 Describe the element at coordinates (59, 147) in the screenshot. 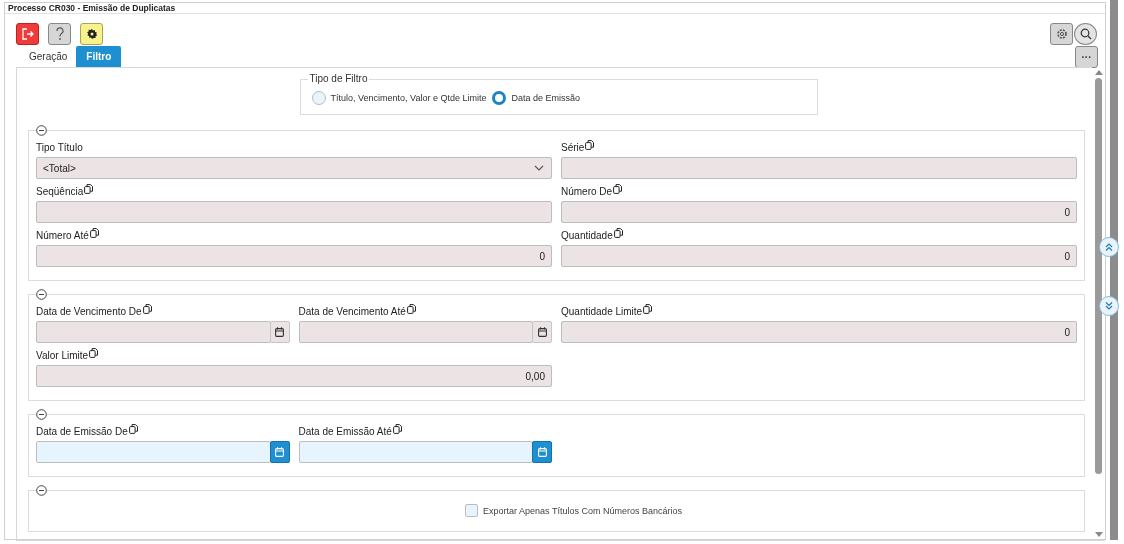

I see `field-label: Tipo Título` at that location.